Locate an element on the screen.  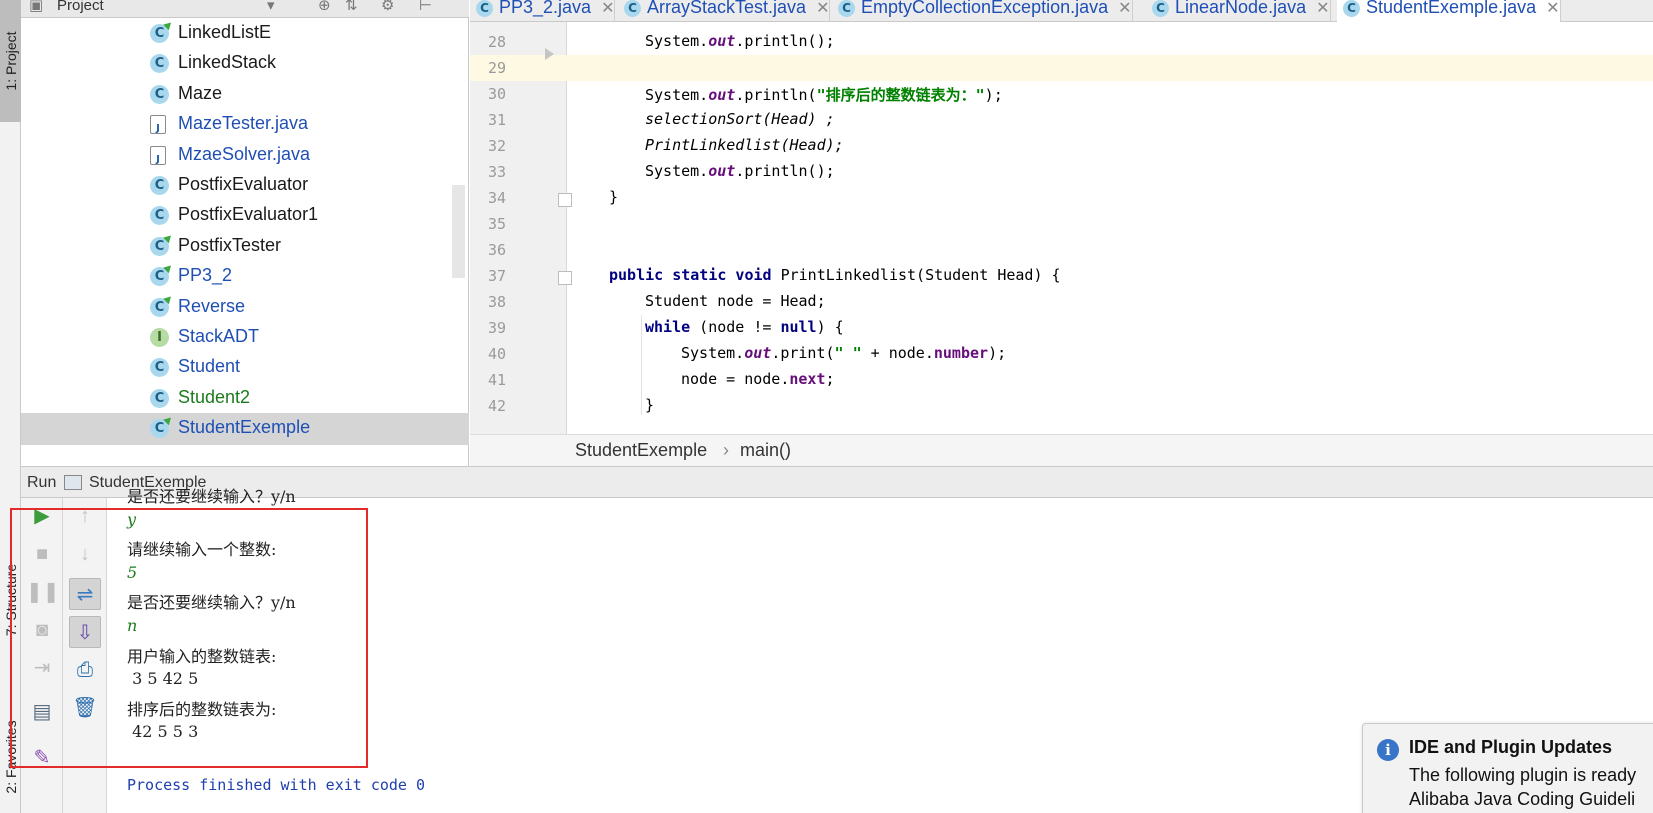
breadcrumb-method: main() is located at coordinates (765, 450).